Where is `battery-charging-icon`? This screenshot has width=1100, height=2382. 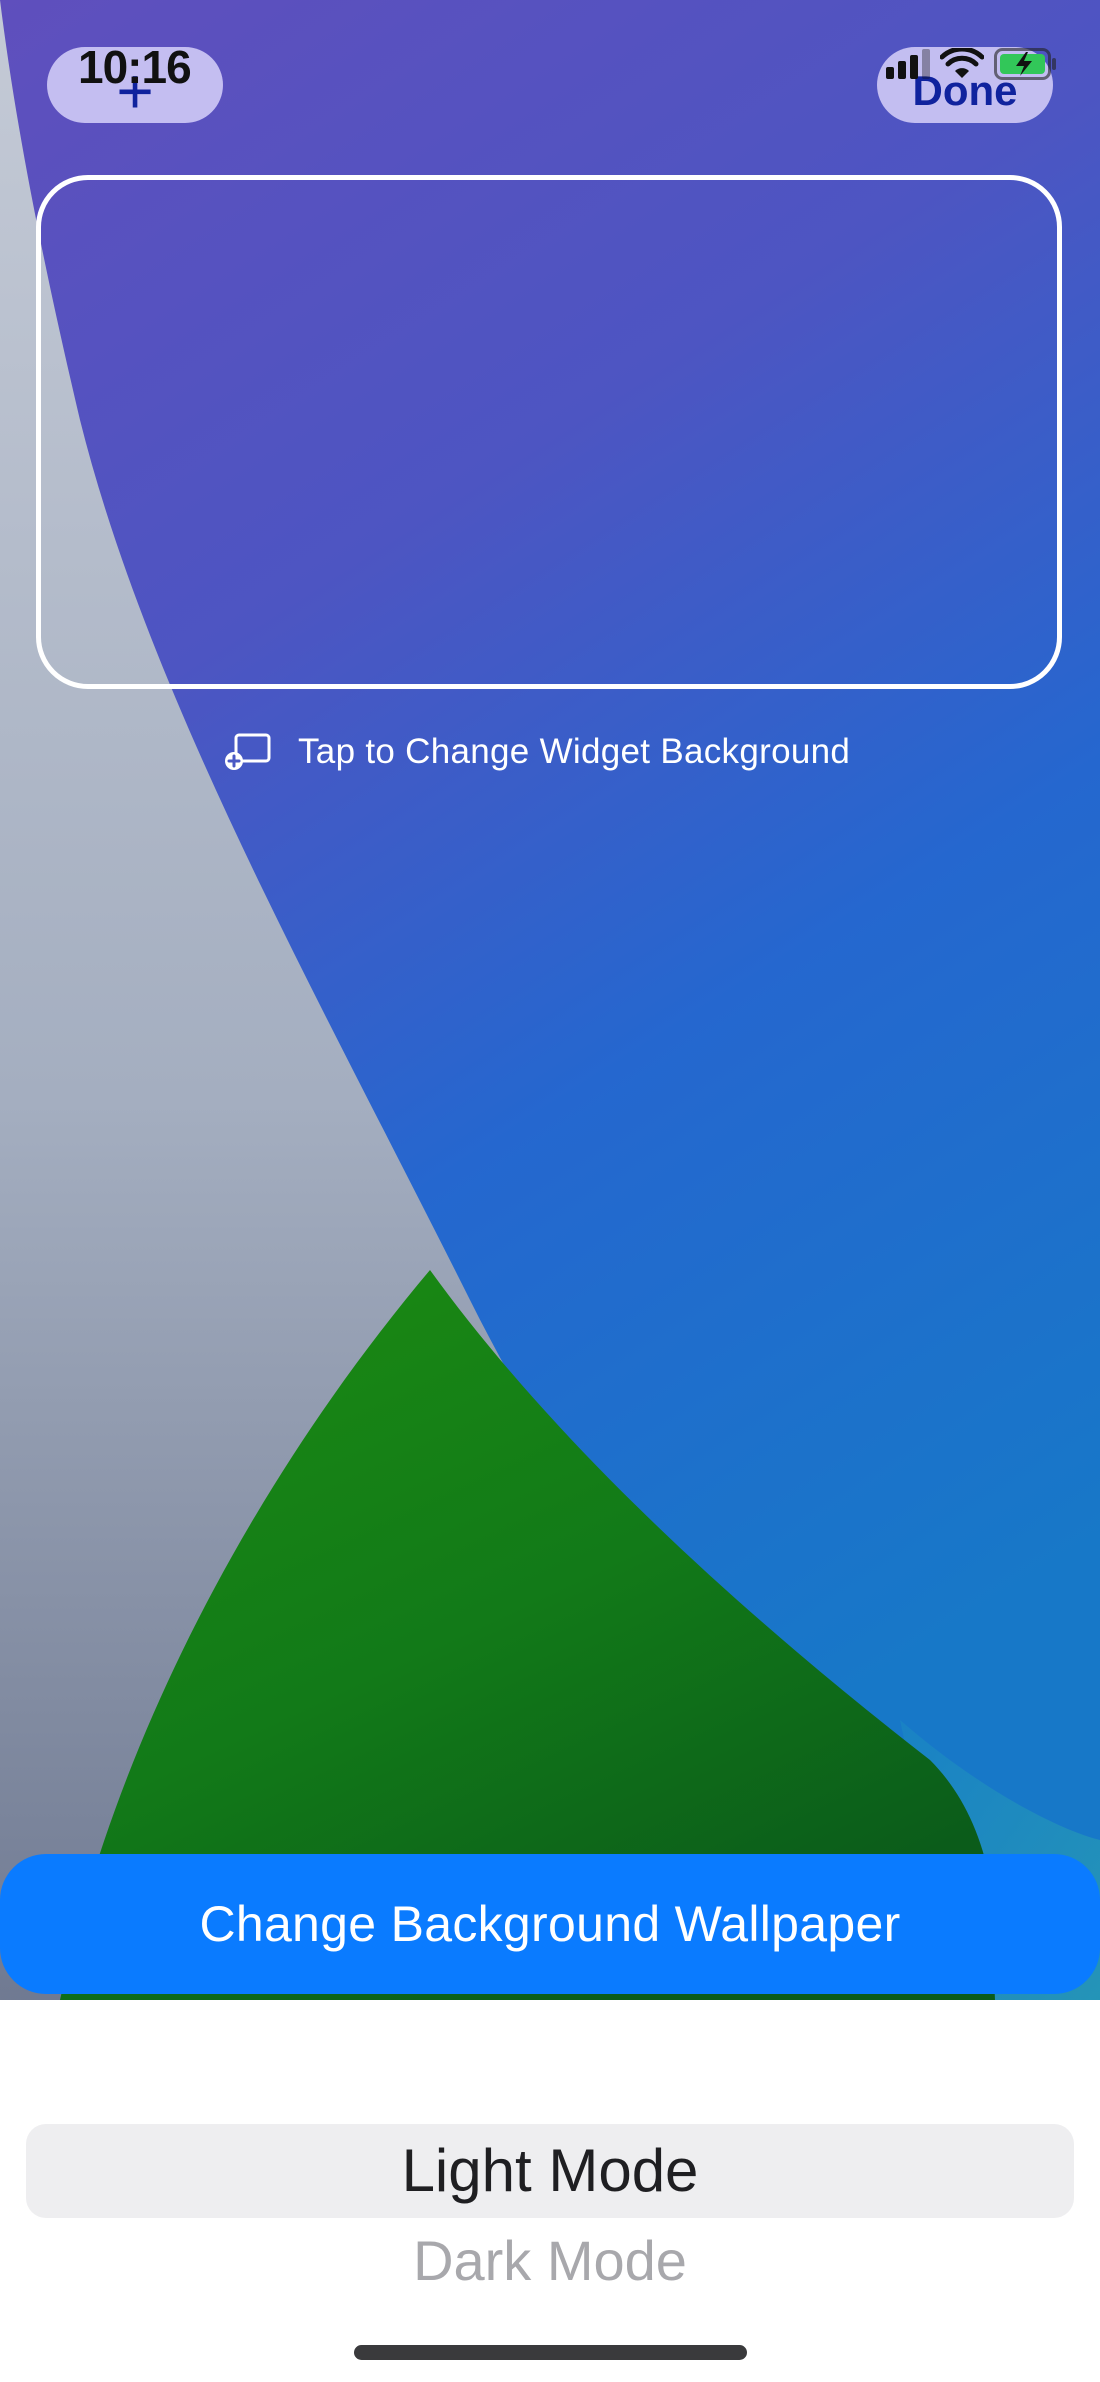 battery-charging-icon is located at coordinates (1025, 64).